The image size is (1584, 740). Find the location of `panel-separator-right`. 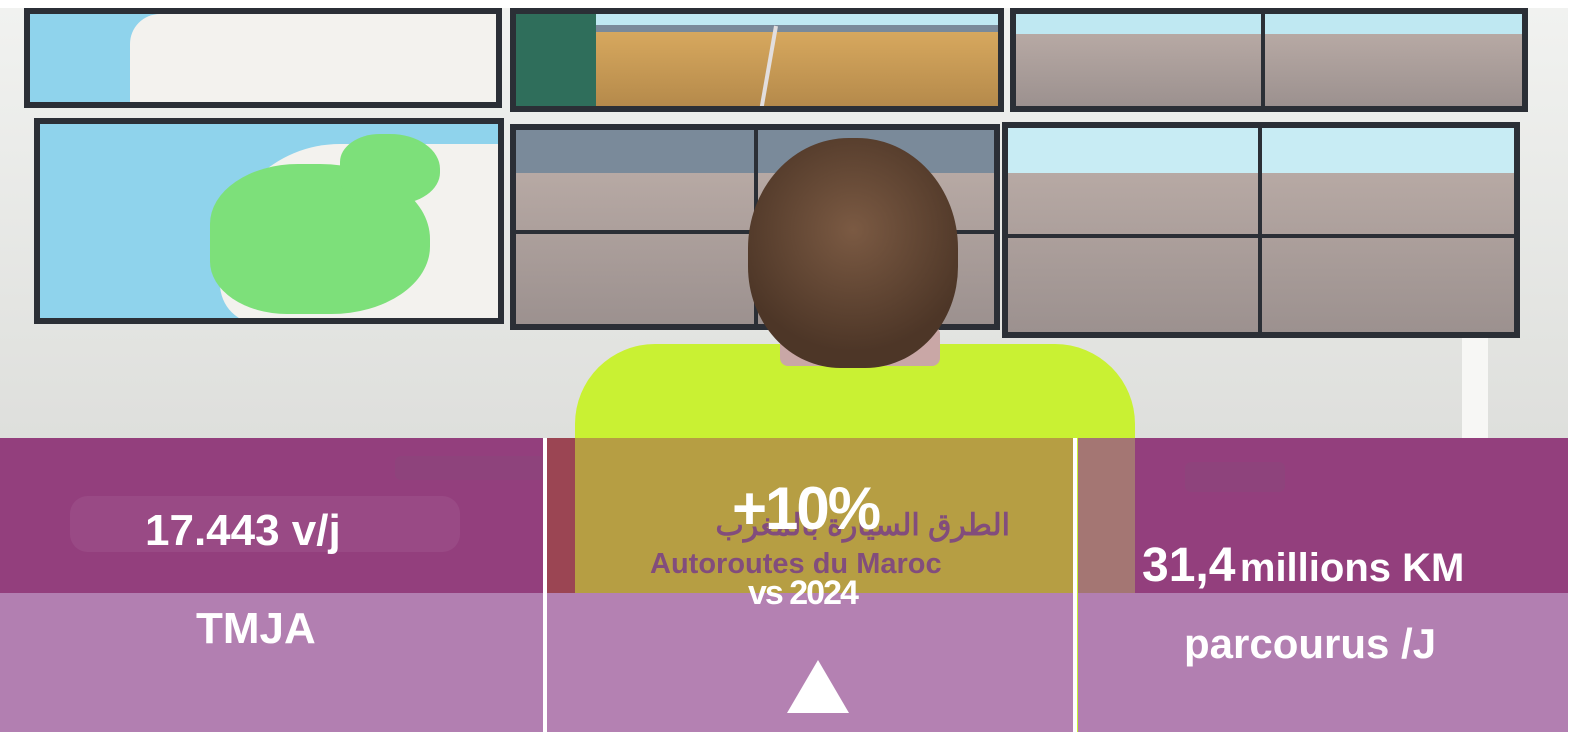

panel-separator-right is located at coordinates (1075, 585).